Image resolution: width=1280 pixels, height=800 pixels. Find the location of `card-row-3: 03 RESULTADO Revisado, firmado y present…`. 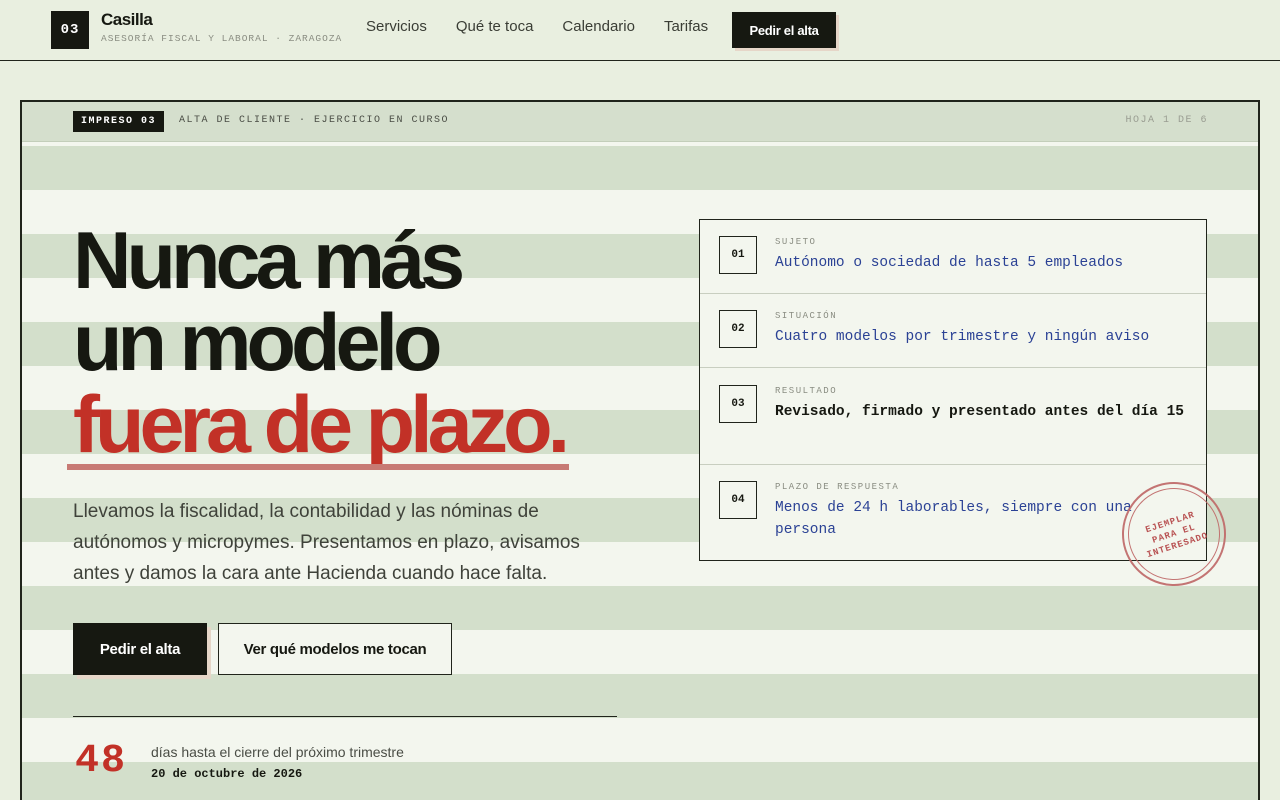

card-row-3: 03 RESULTADO Revisado, firmado y present… is located at coordinates (953, 416).